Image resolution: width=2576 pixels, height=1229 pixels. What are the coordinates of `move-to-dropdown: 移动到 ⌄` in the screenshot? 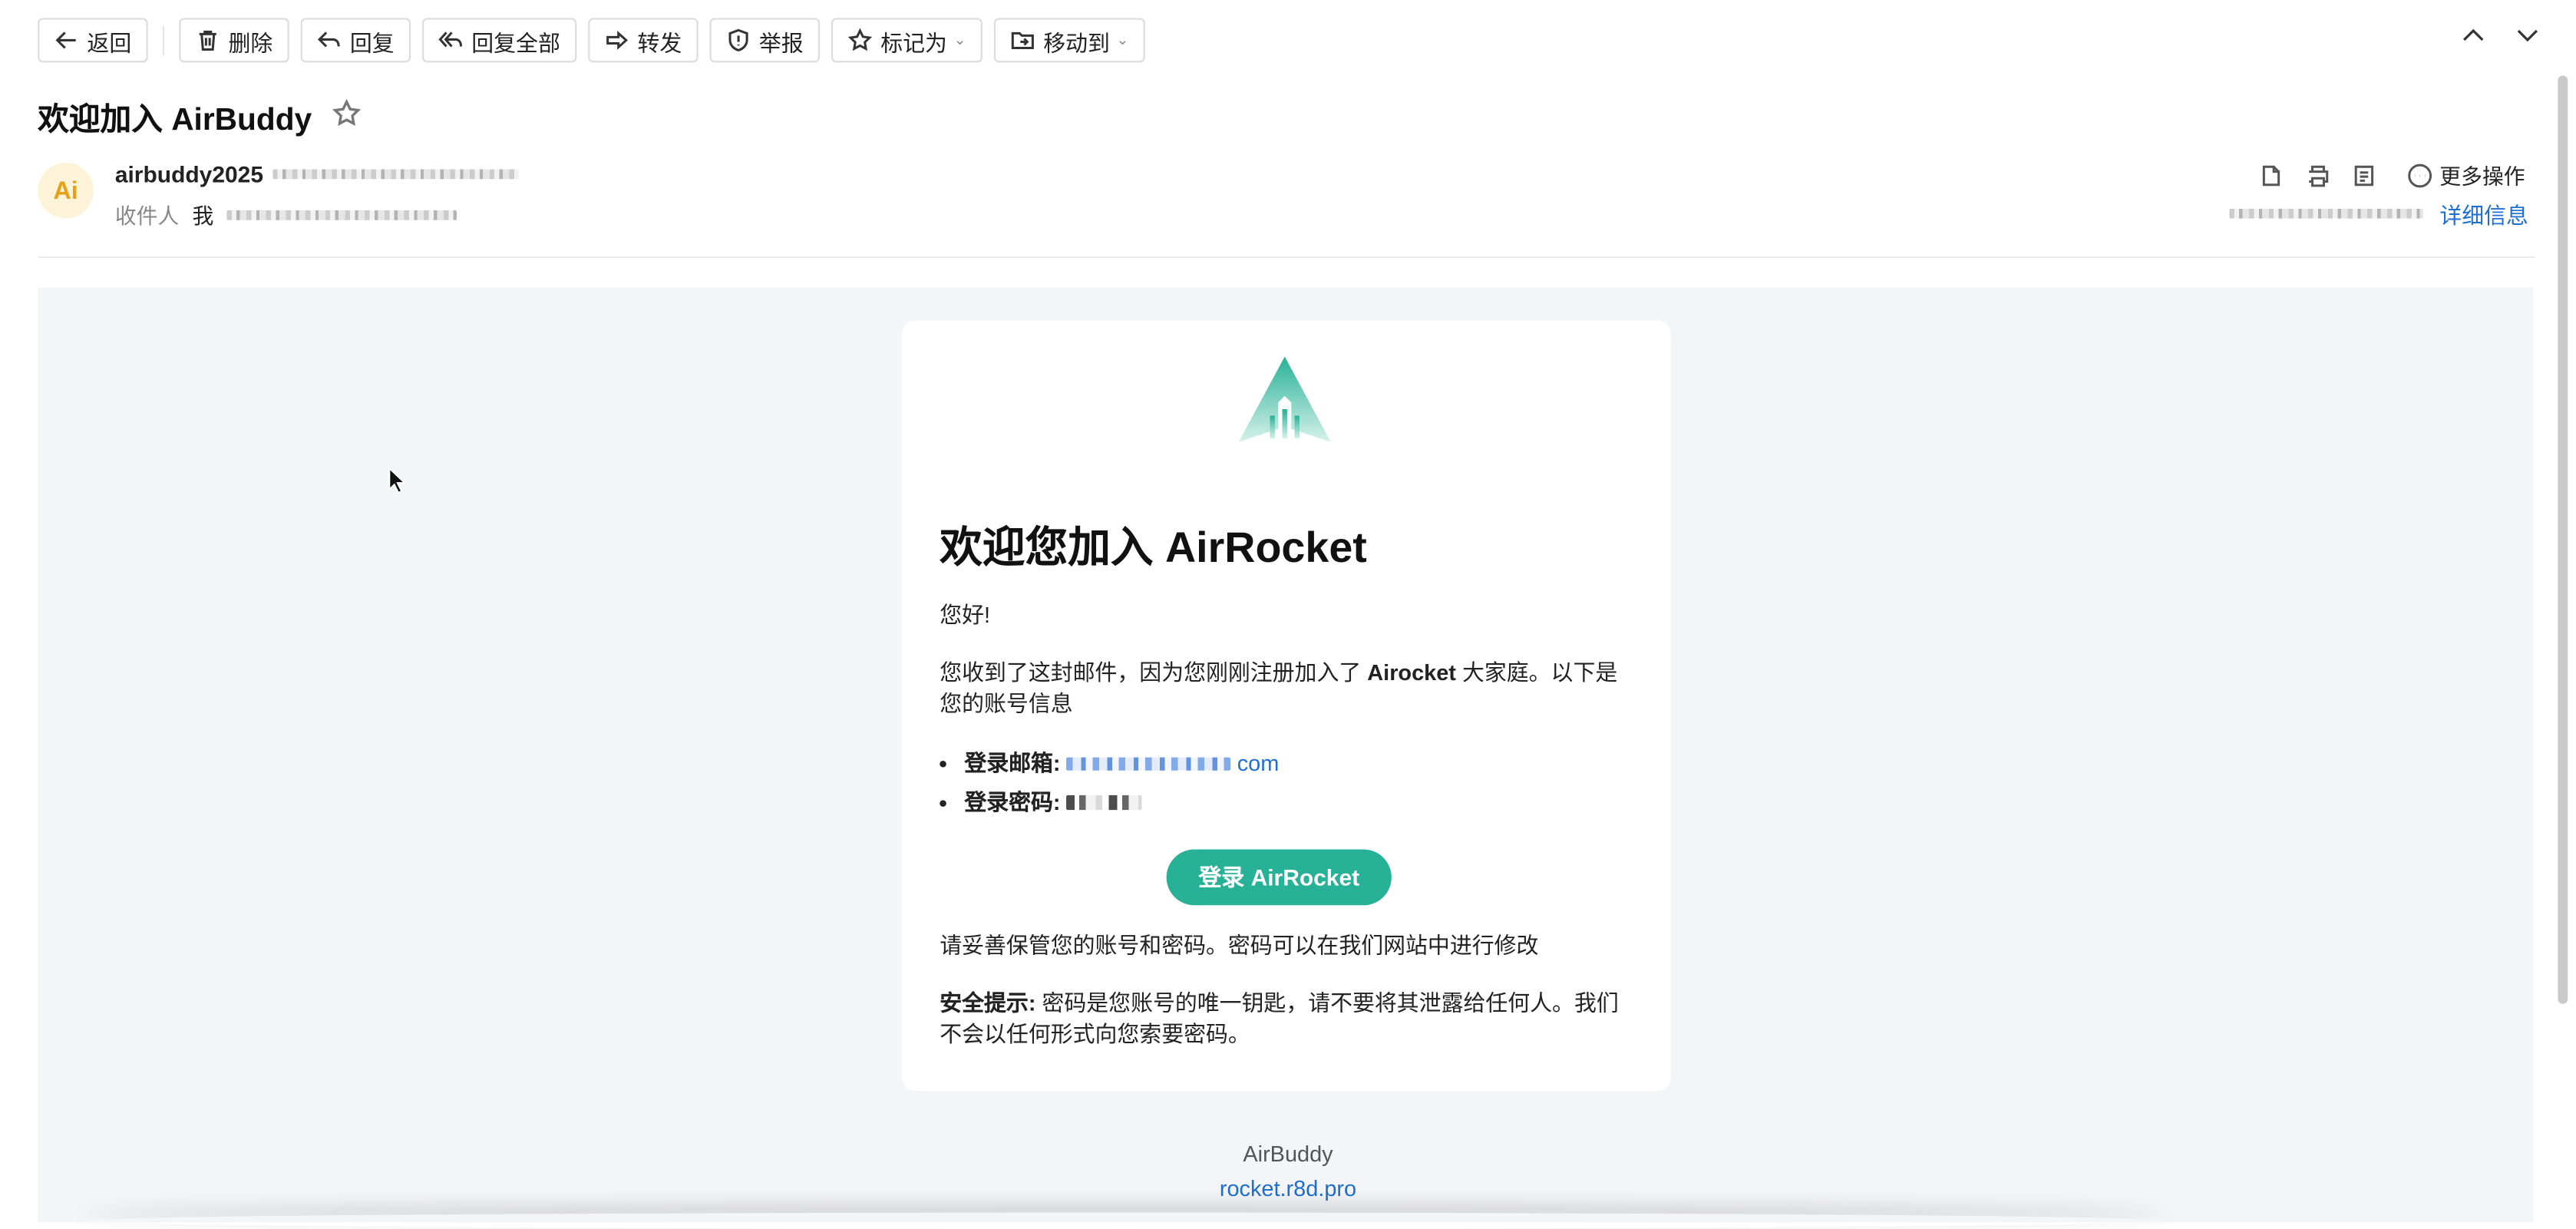 It's located at (1069, 40).